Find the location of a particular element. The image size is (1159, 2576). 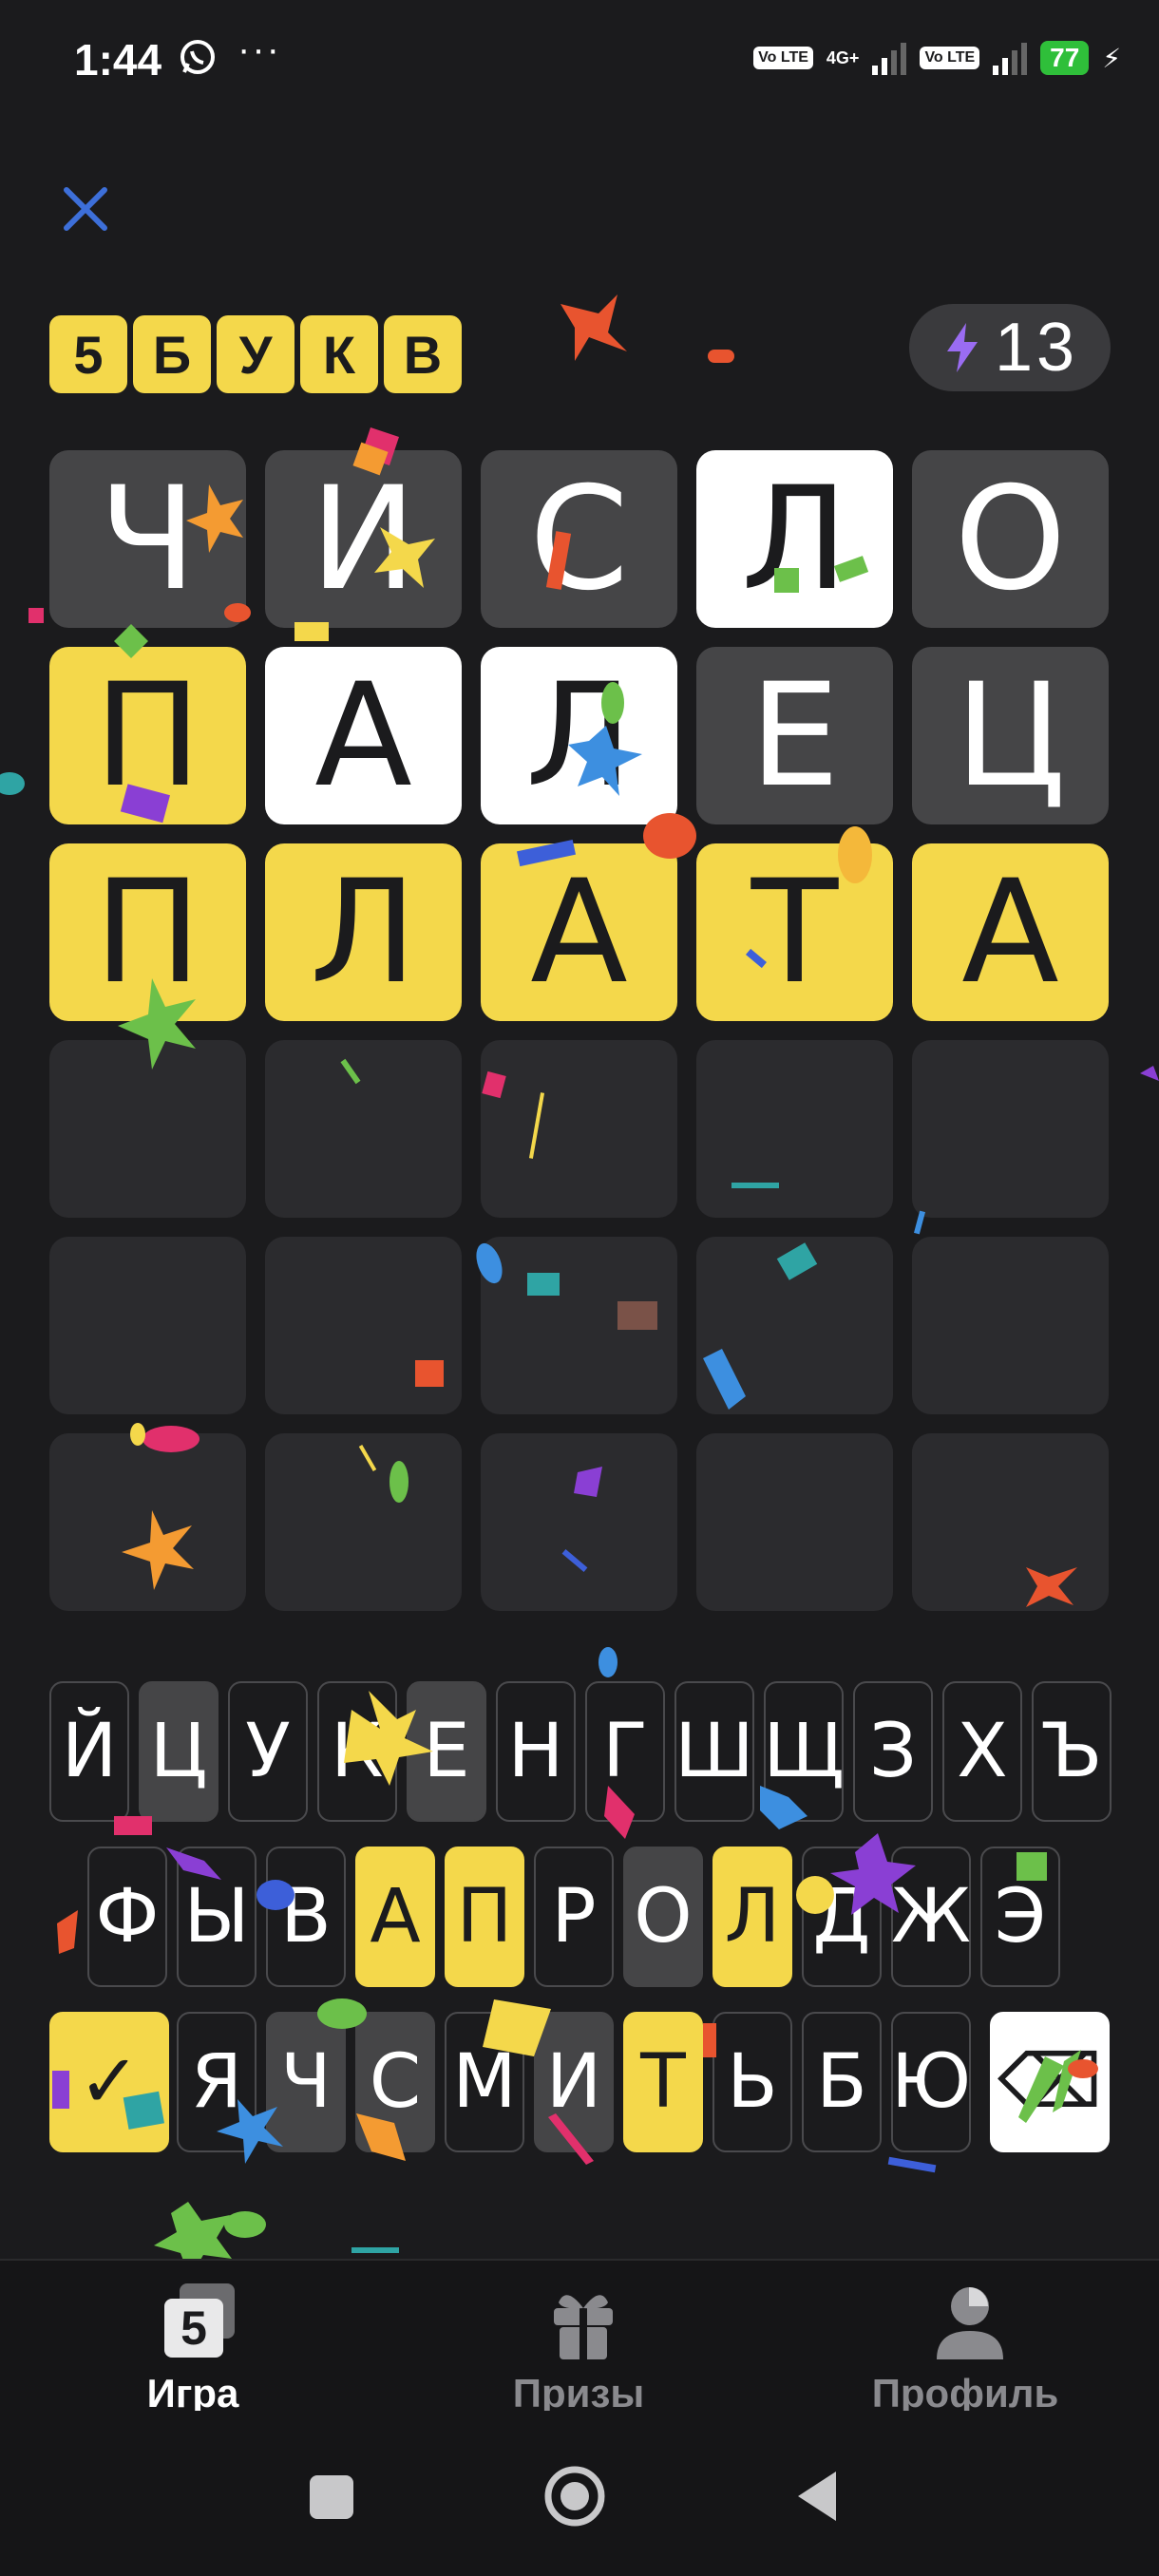

title-letter: Б is located at coordinates (172, 354).